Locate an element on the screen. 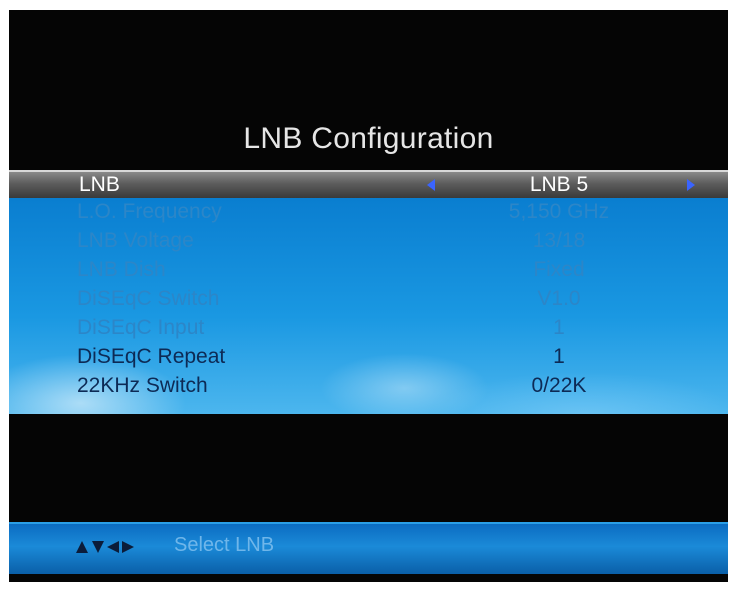 Image resolution: width=737 pixels, height=591 pixels. help-hint: Select LNB is located at coordinates (224, 545).